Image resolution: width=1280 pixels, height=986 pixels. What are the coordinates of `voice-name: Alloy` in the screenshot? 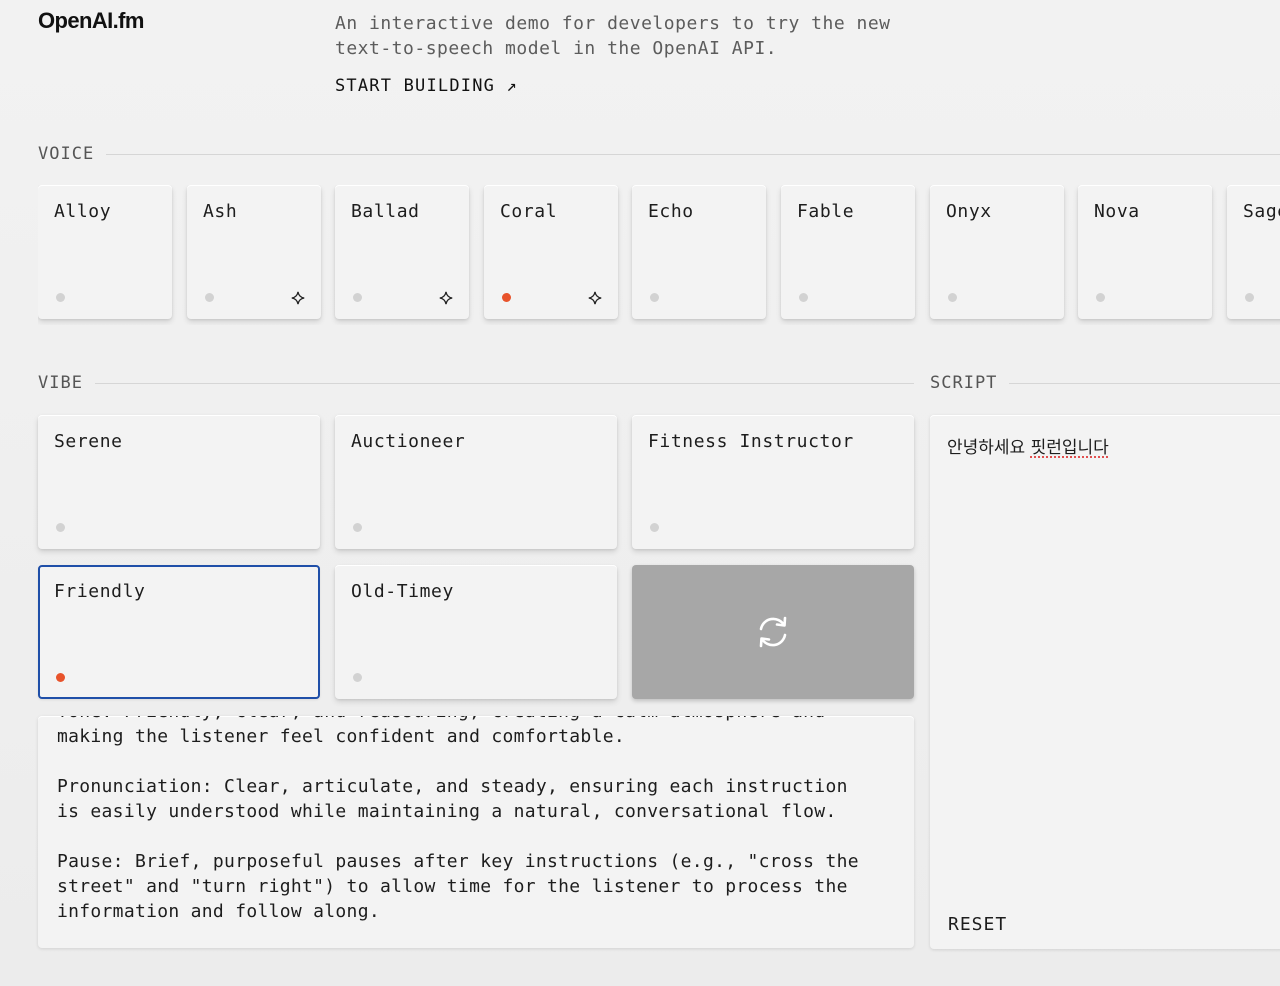 It's located at (82, 211).